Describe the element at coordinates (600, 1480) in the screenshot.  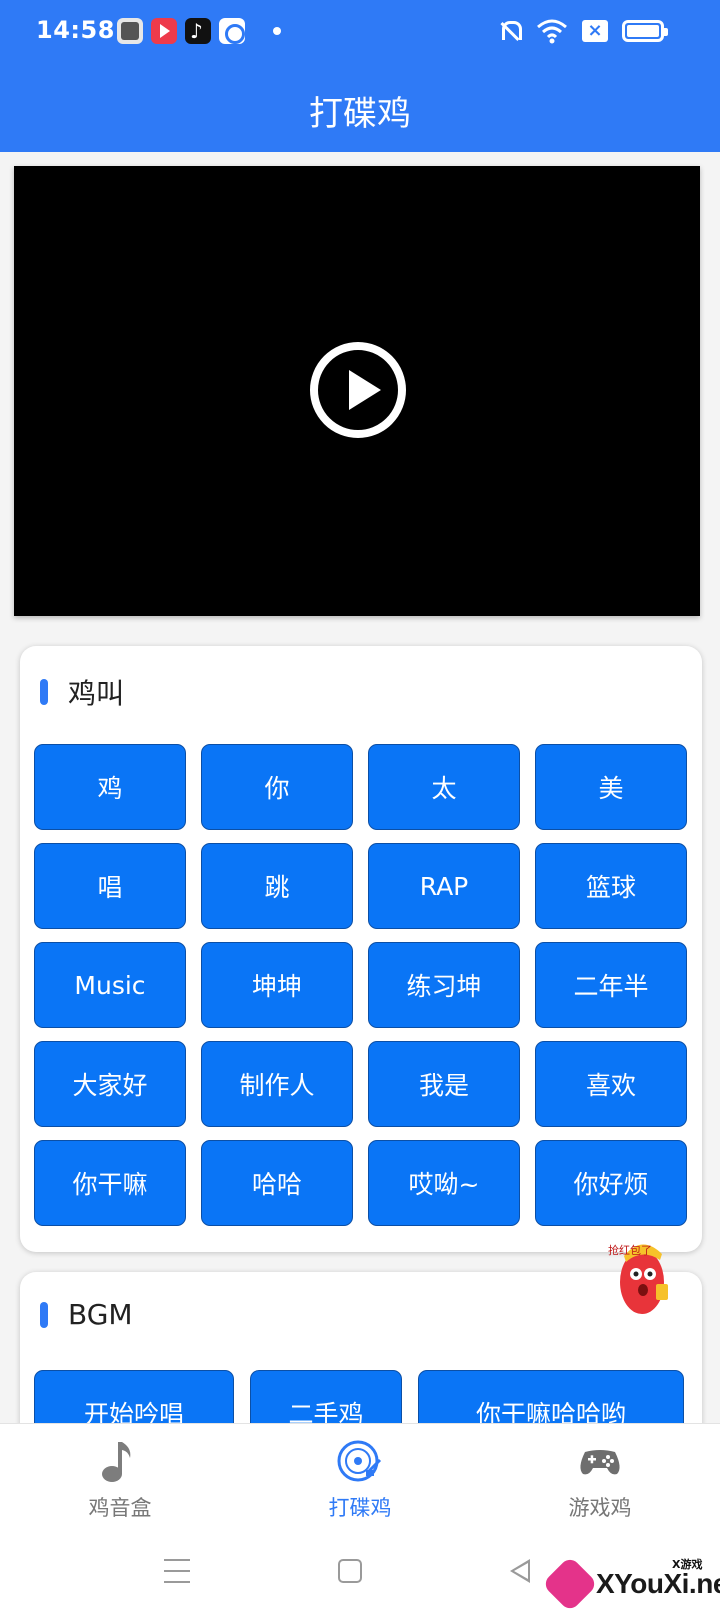
I see `nav-item-game-chicken: 游戏鸡` at that location.